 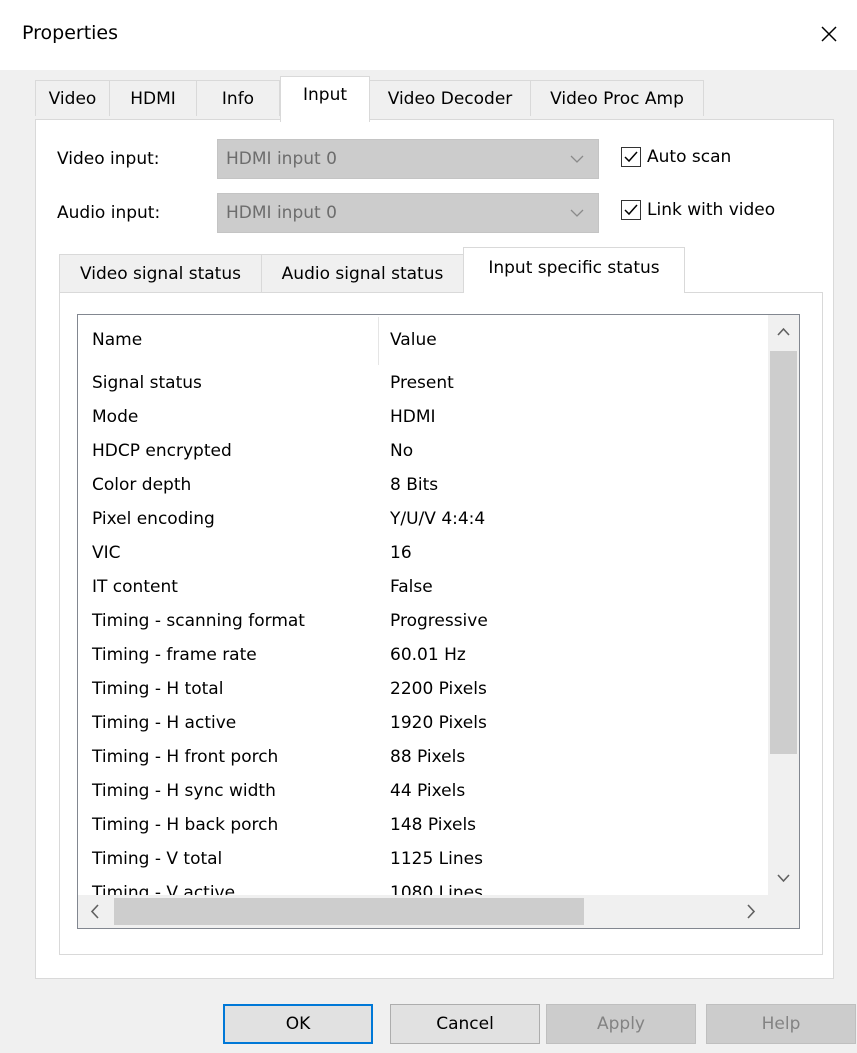 I want to click on row-value: HDMI, so click(x=413, y=417).